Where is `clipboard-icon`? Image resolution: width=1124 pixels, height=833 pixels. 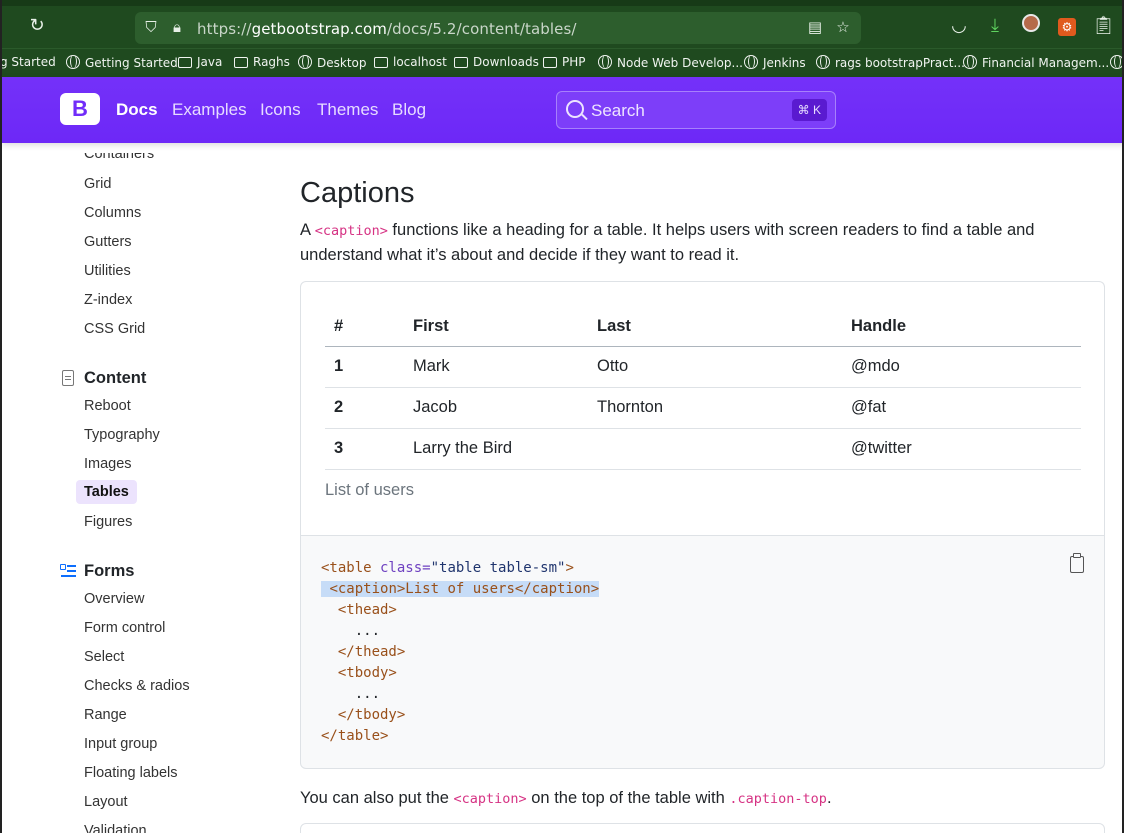
clipboard-icon is located at coordinates (1077, 563).